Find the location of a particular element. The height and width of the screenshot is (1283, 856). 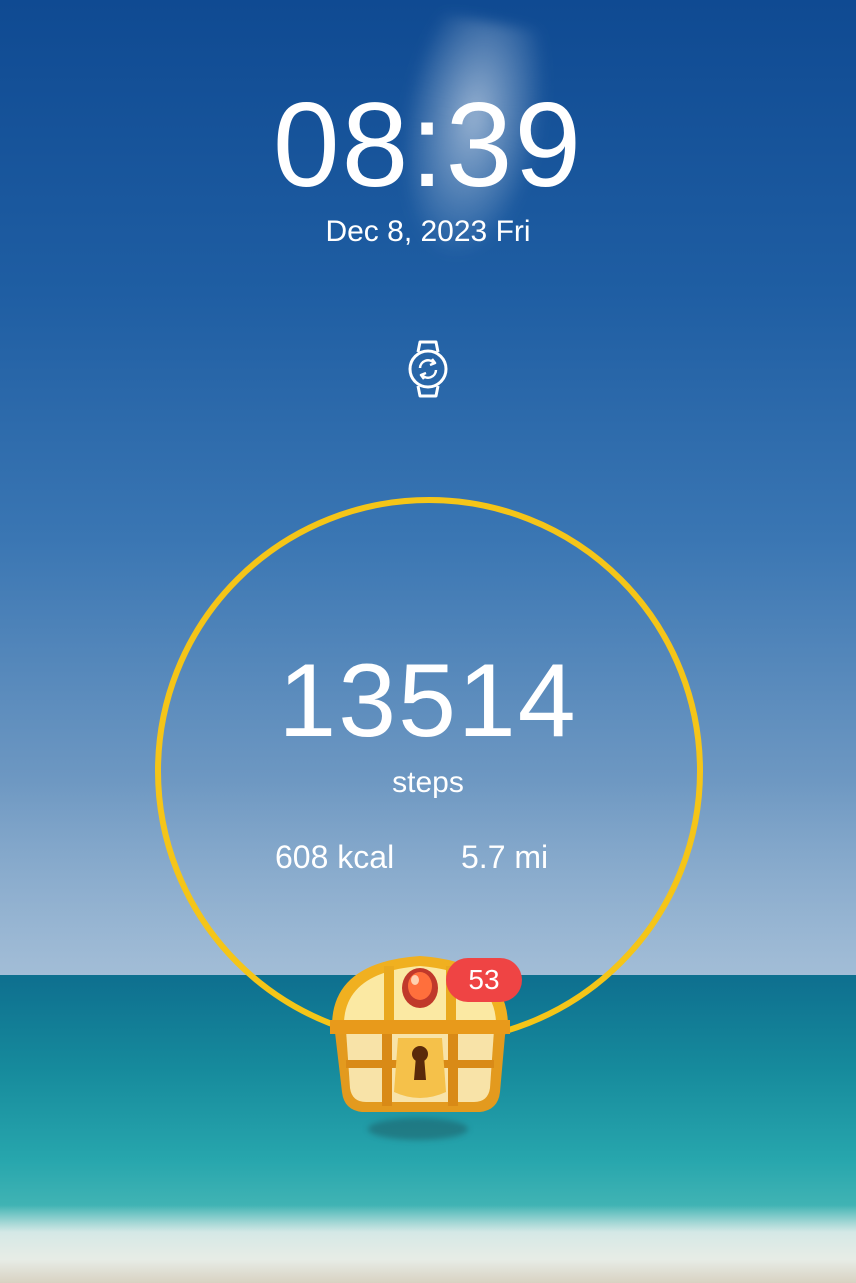

calories-value: 608 kcal is located at coordinates (335, 857).